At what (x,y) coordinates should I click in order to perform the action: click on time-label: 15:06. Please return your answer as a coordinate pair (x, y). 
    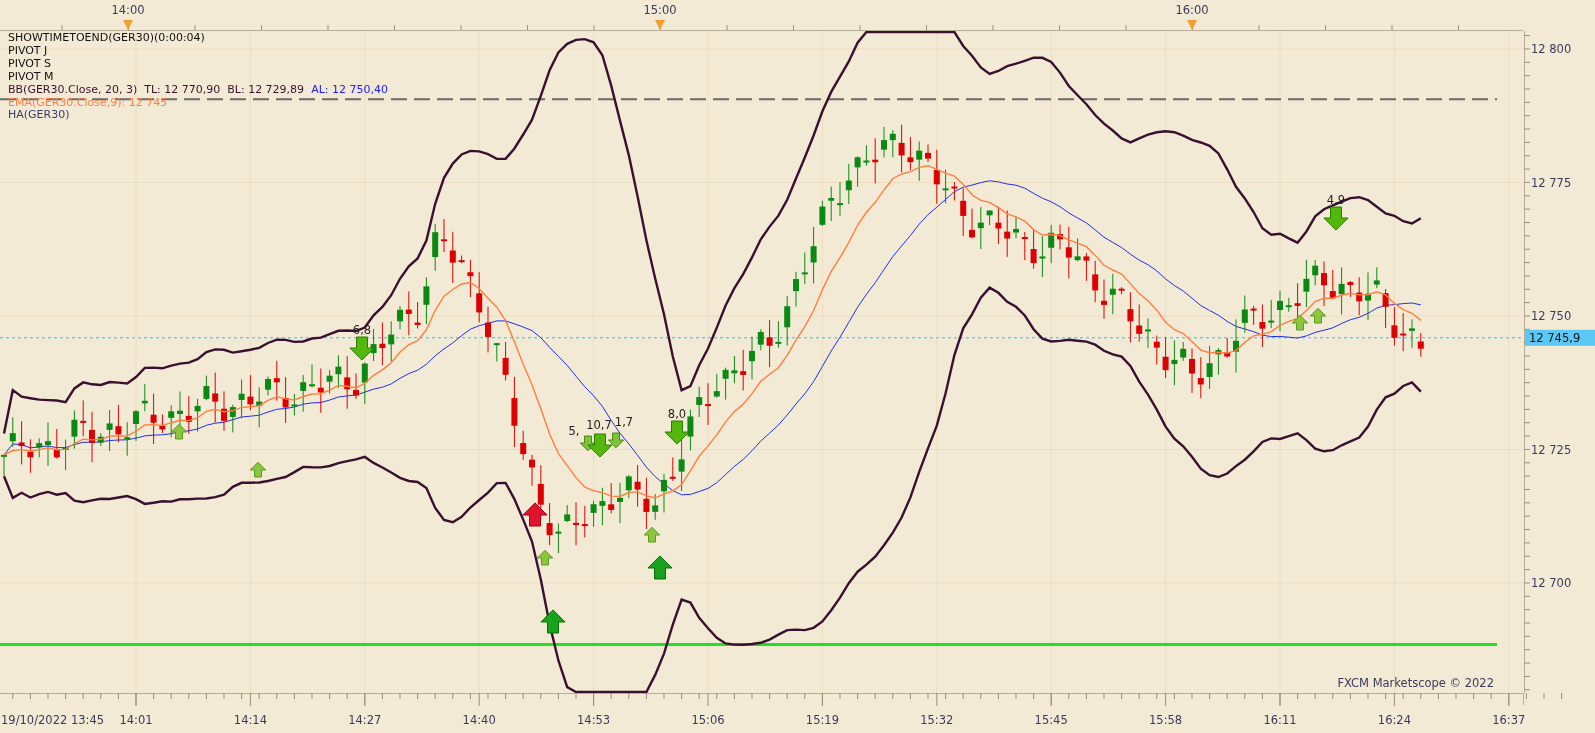
    Looking at the image, I should click on (708, 720).